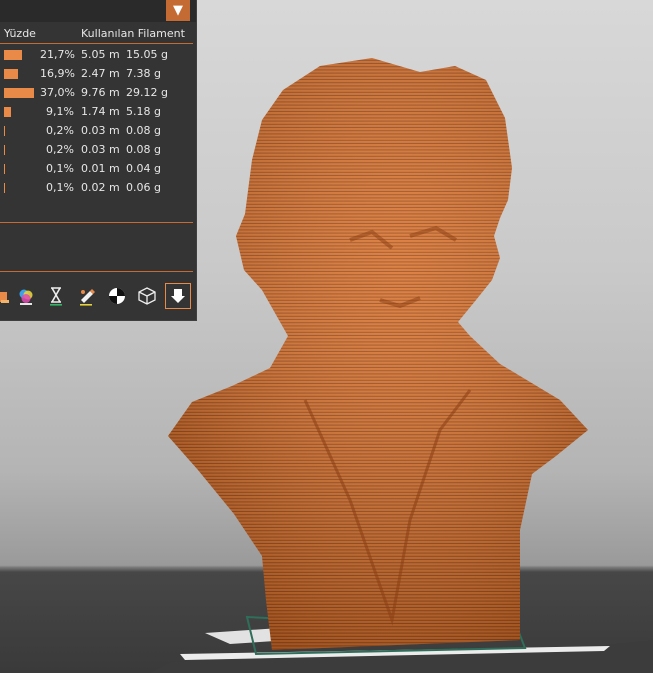  I want to click on weight-cell: 15.05 g, so click(147, 54).